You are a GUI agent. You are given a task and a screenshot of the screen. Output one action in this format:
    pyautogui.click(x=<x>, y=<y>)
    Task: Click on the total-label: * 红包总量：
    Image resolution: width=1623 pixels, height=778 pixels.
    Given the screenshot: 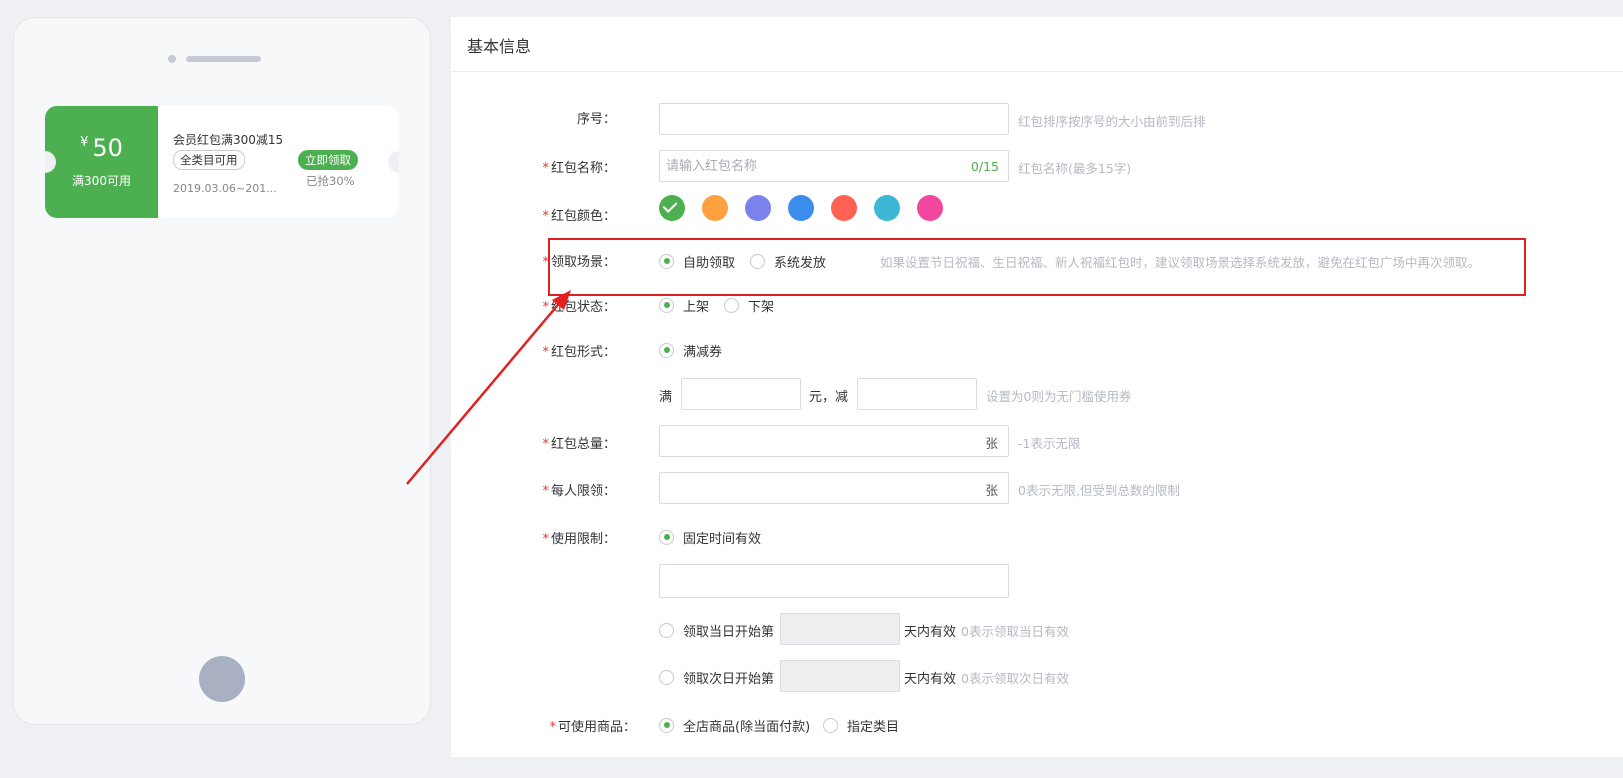 What is the action you would take?
    pyautogui.click(x=579, y=444)
    